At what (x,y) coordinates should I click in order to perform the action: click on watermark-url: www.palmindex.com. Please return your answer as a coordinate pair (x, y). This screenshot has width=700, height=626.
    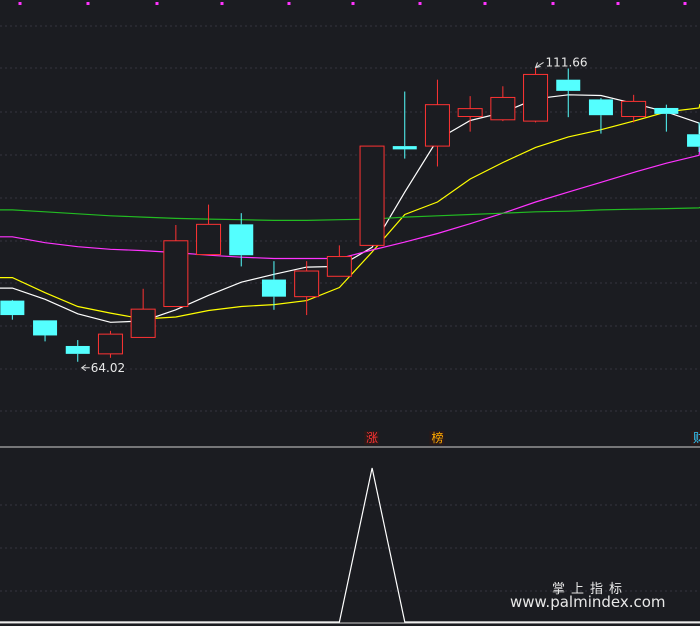
    Looking at the image, I should click on (588, 602).